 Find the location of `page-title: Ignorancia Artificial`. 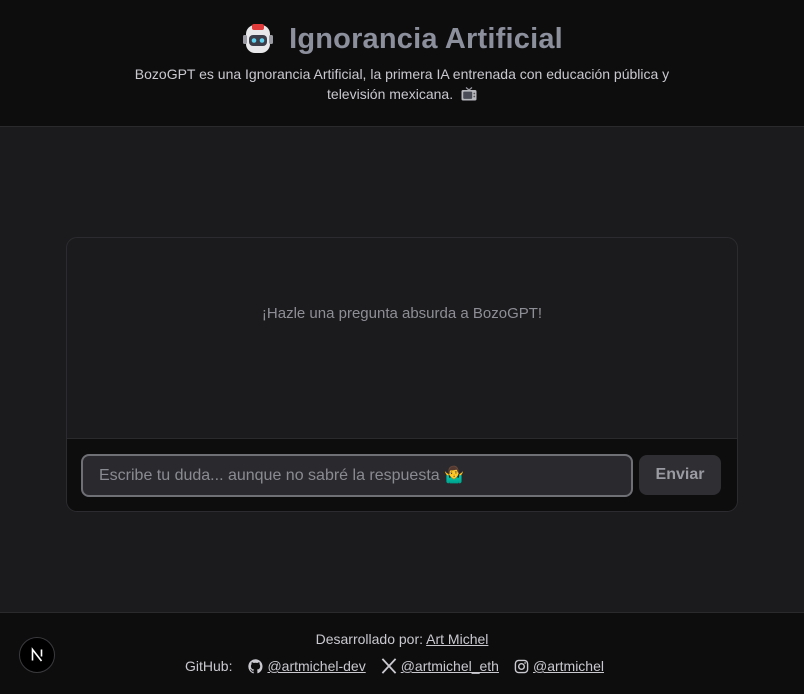

page-title: Ignorancia Artificial is located at coordinates (426, 38).